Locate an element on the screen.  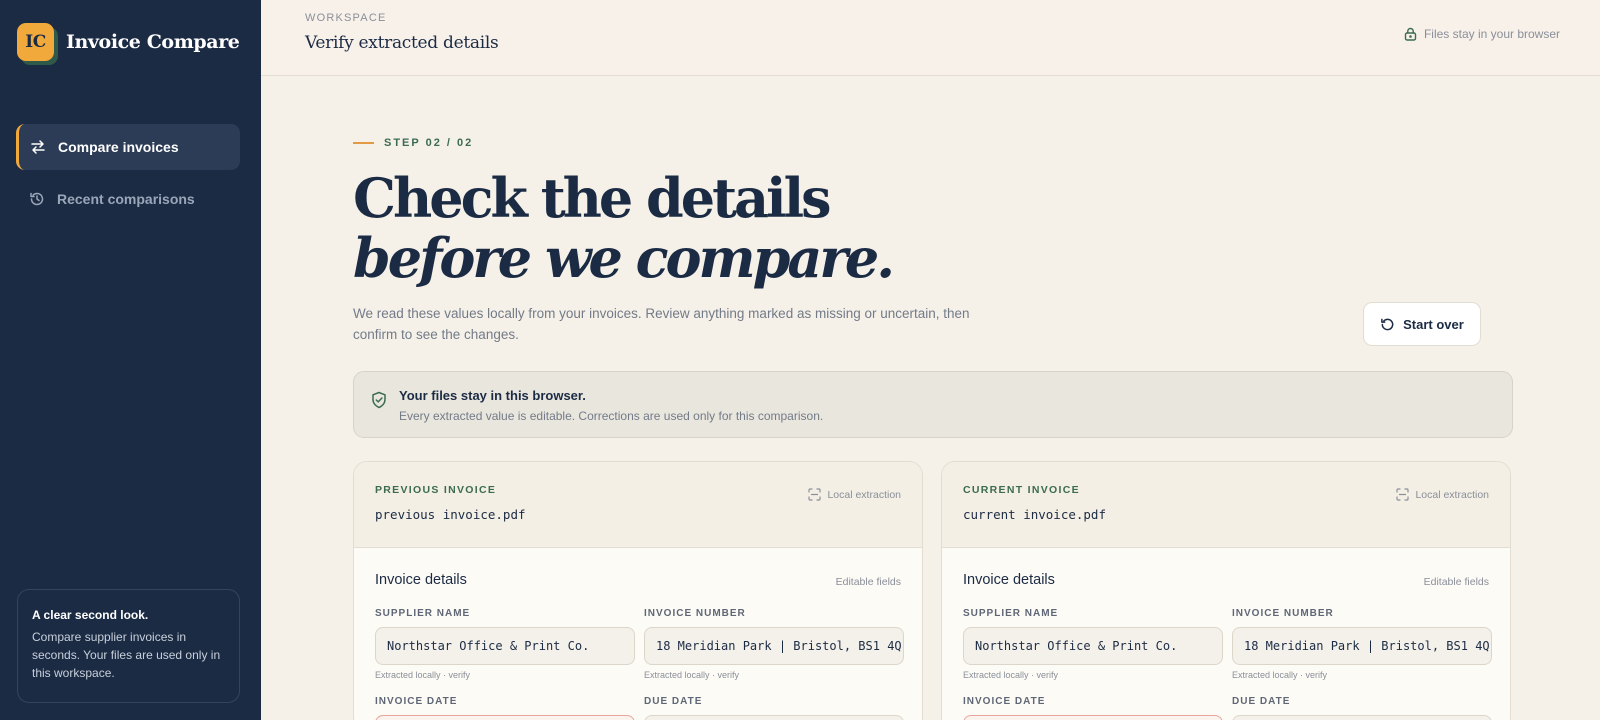
notice-title: Your files stay in this browser. is located at coordinates (492, 395).